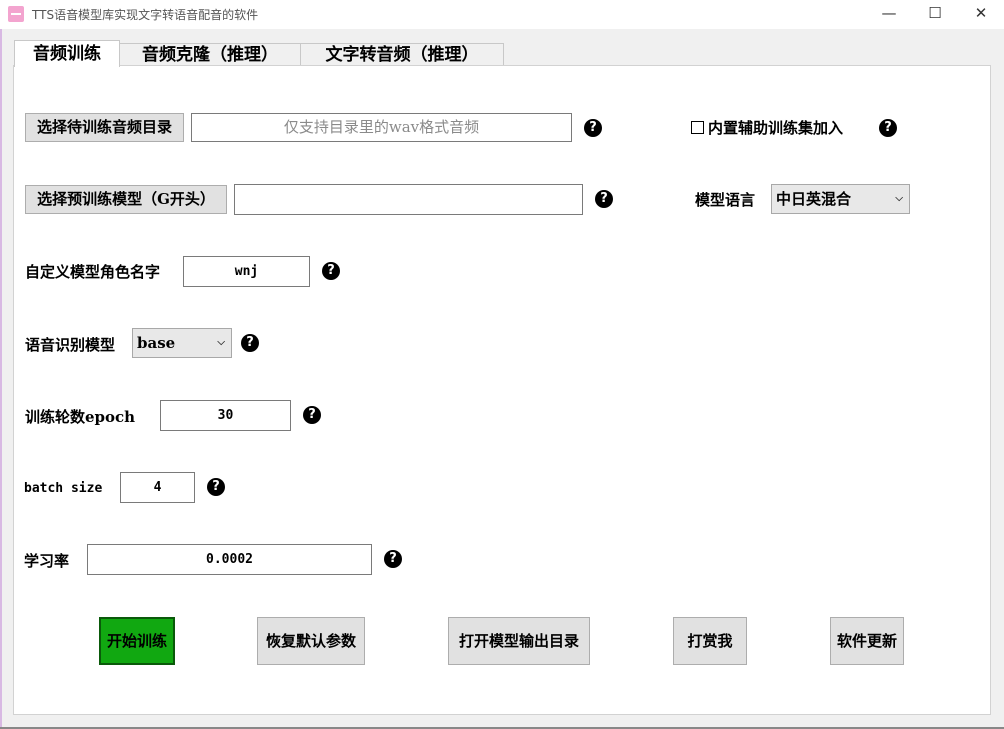 Image resolution: width=1004 pixels, height=729 pixels. I want to click on start-training-button: 开始训练, so click(137, 641).